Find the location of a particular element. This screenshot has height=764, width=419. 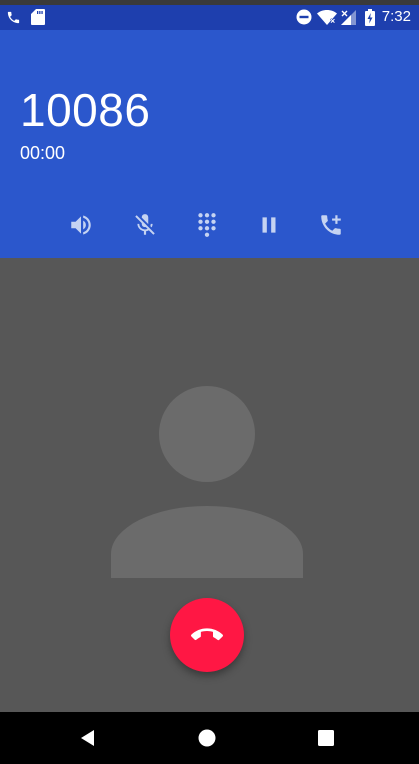

do-not-disturb-icon is located at coordinates (304, 17).